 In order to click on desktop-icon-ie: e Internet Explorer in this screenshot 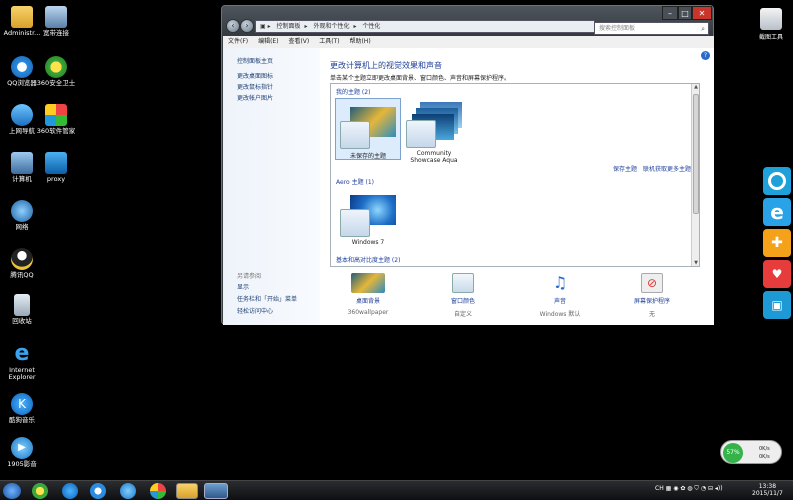, I will do `click(22, 362)`.